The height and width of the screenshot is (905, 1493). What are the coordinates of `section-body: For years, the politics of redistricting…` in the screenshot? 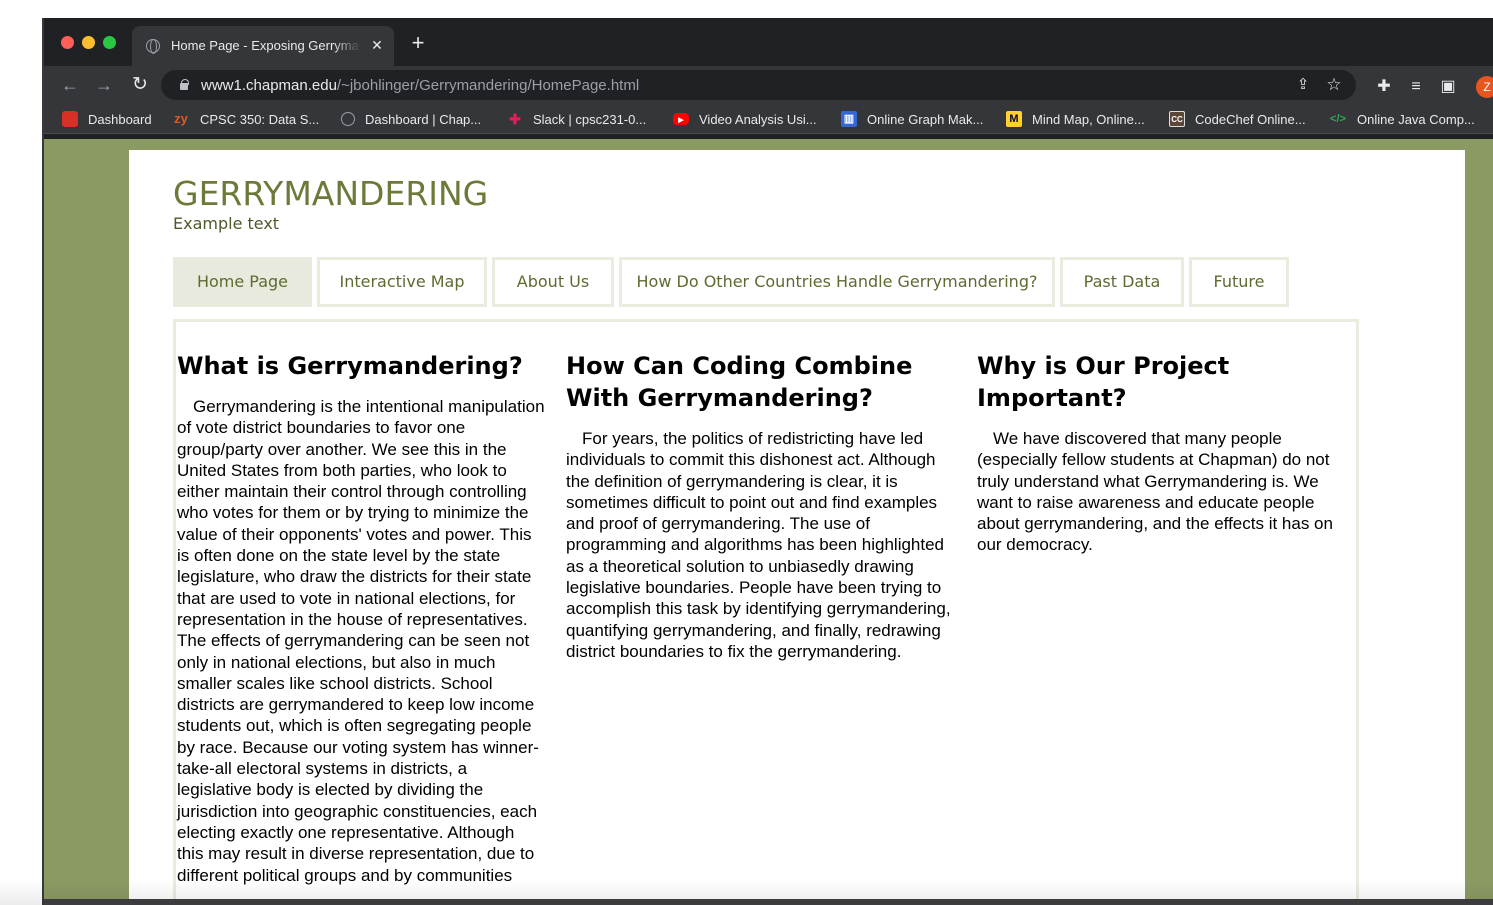 It's located at (758, 545).